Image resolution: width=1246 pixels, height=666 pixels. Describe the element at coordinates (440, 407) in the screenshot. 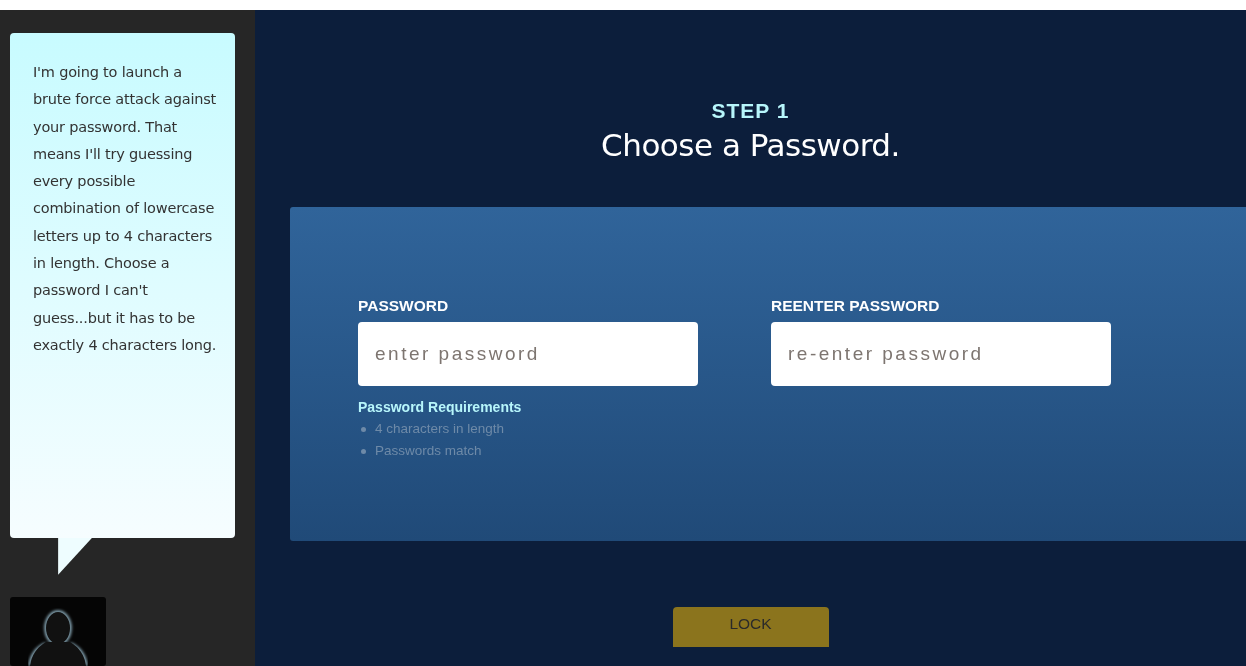

I see `requirements-heading: Password Requirements` at that location.